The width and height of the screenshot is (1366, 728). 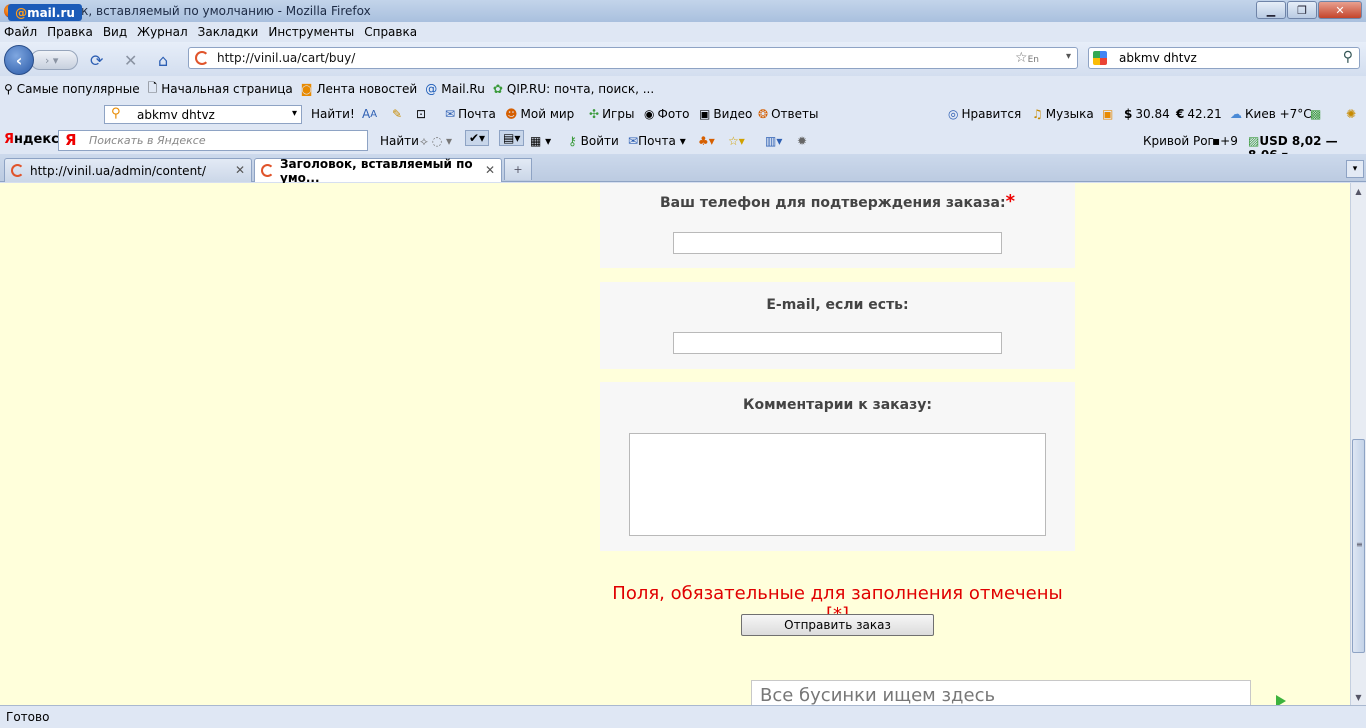 What do you see at coordinates (115, 32) in the screenshot?
I see `menu-view: Вид` at bounding box center [115, 32].